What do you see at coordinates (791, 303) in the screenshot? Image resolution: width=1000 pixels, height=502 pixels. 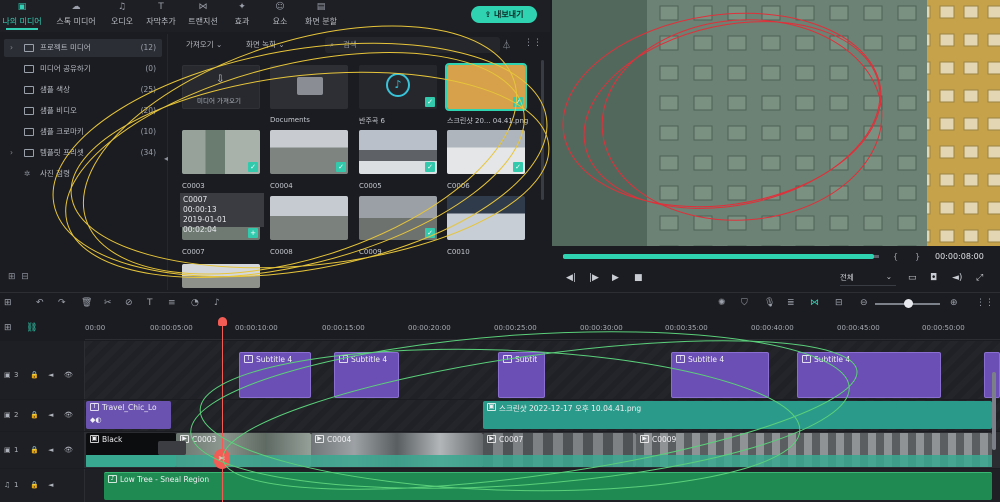 I see `voiceover-list-icon: ≣` at bounding box center [791, 303].